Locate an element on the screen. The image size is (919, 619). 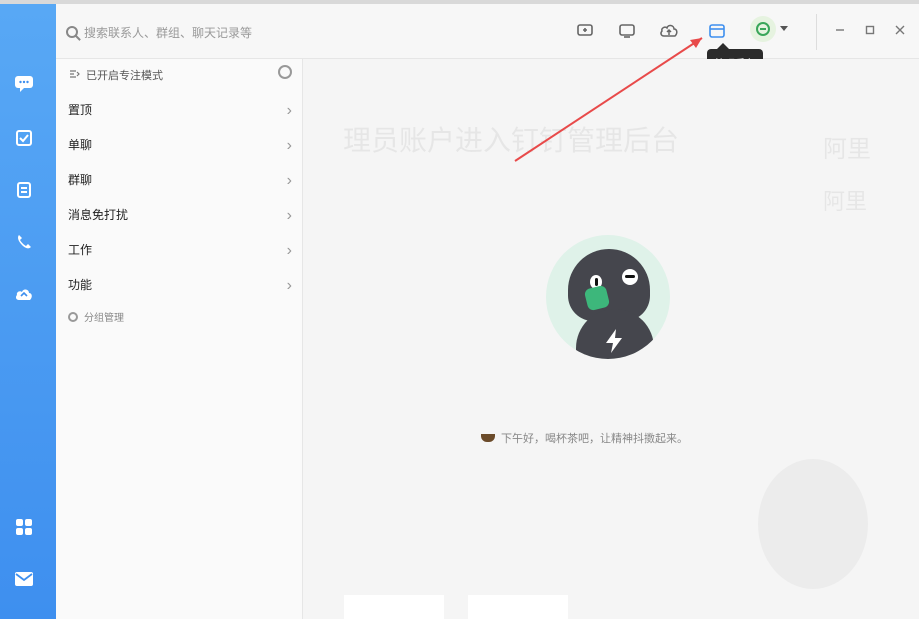
contacts-icon is located at coordinates (24, 190).